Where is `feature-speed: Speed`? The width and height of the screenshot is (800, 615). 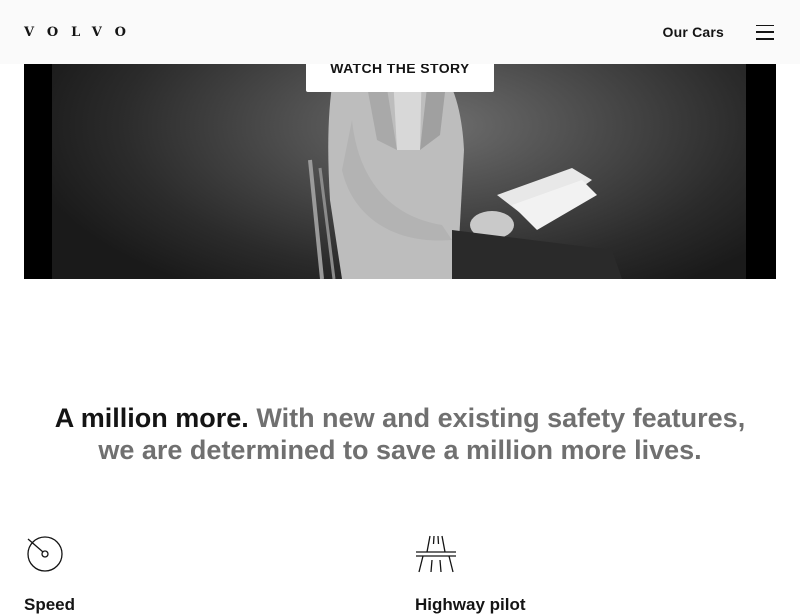
feature-speed: Speed is located at coordinates (49, 574).